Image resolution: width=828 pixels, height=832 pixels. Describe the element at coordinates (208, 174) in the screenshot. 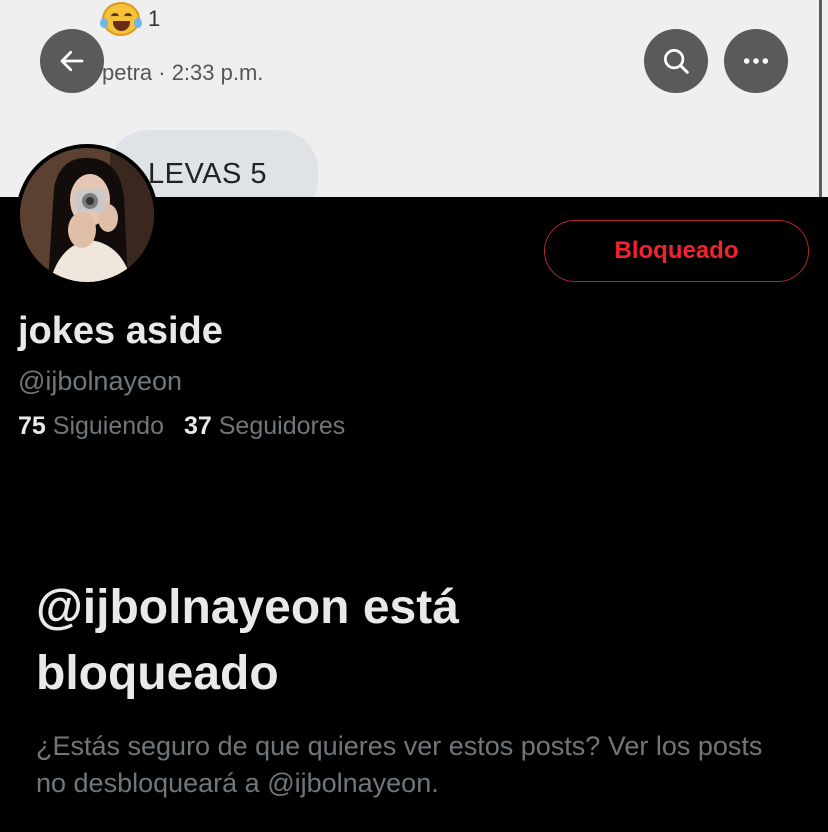

I see `message-bubble-text: LEVAS 5` at that location.